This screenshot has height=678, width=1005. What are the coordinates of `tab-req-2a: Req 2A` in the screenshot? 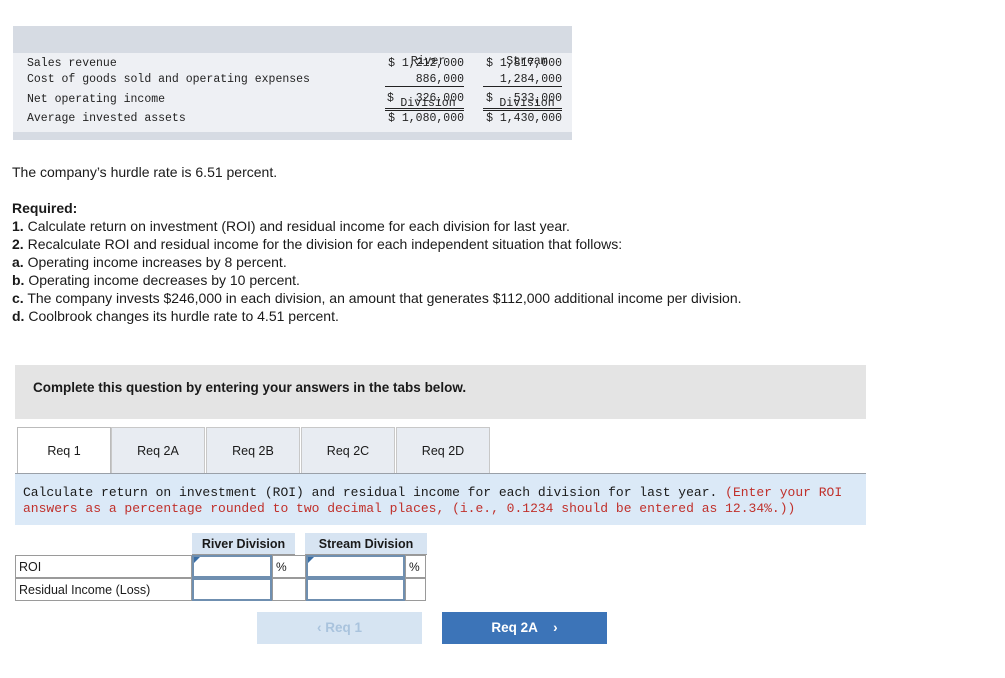 It's located at (158, 450).